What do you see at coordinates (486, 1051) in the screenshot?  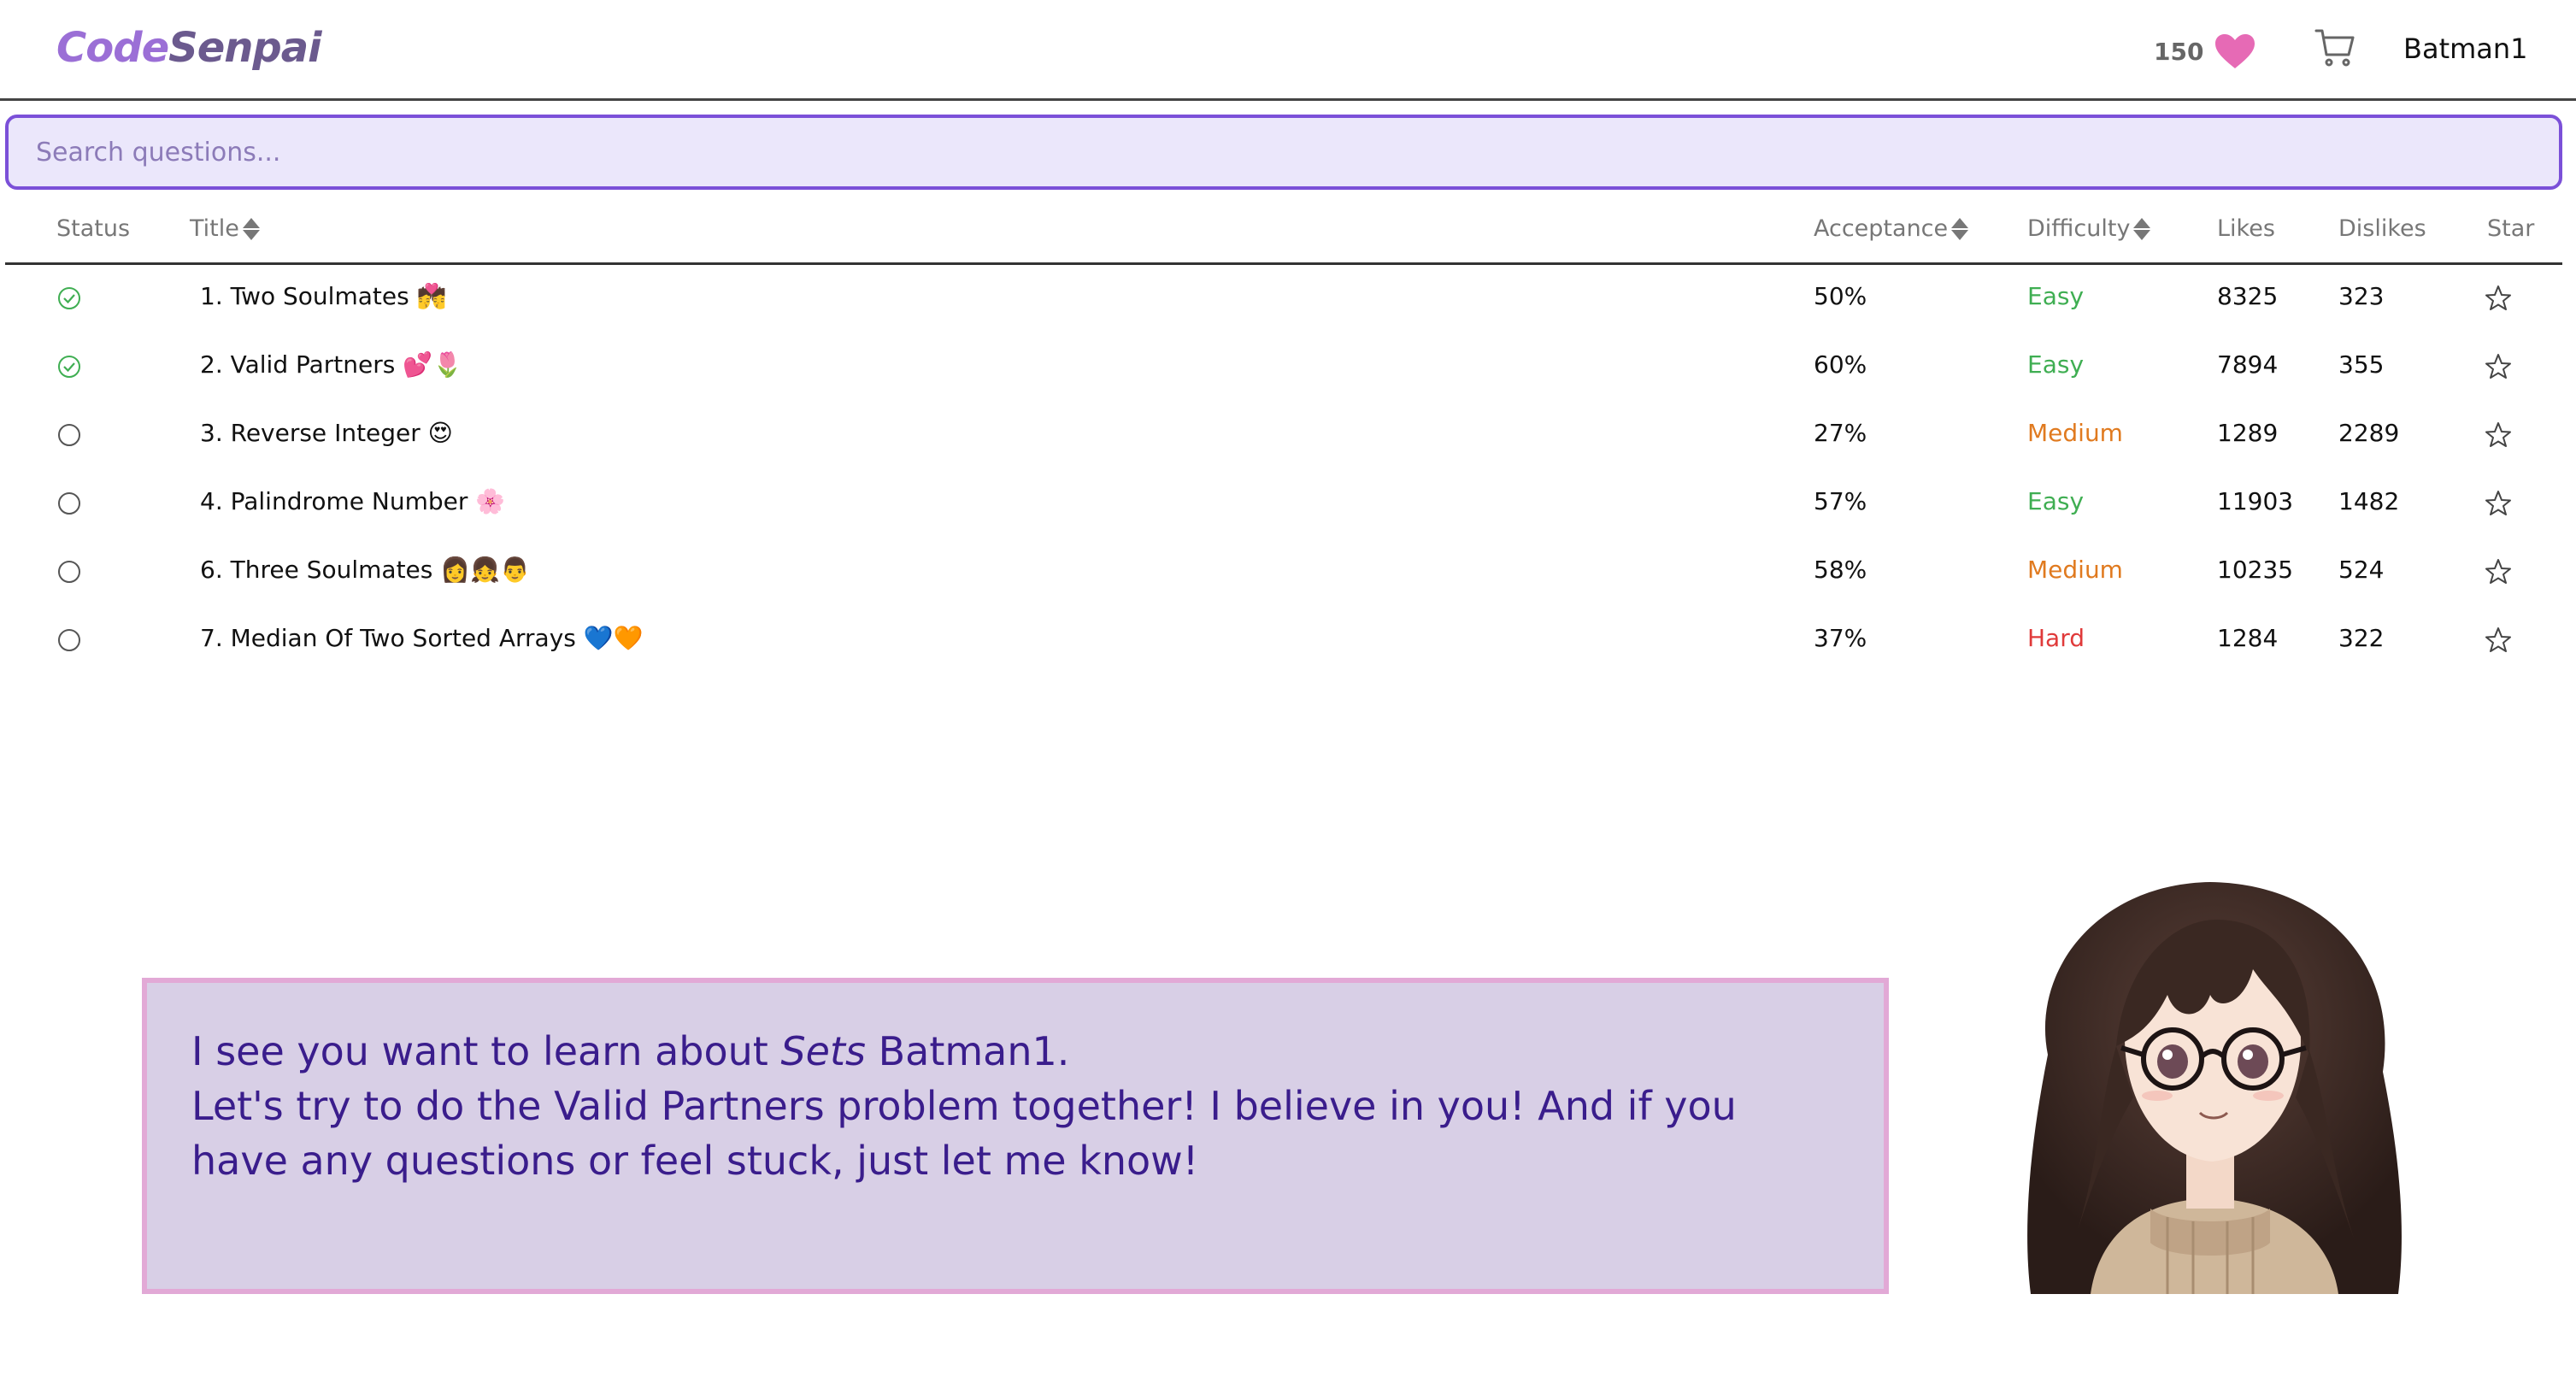 I see `chat-line-1-prefix: I see you want to learn about` at bounding box center [486, 1051].